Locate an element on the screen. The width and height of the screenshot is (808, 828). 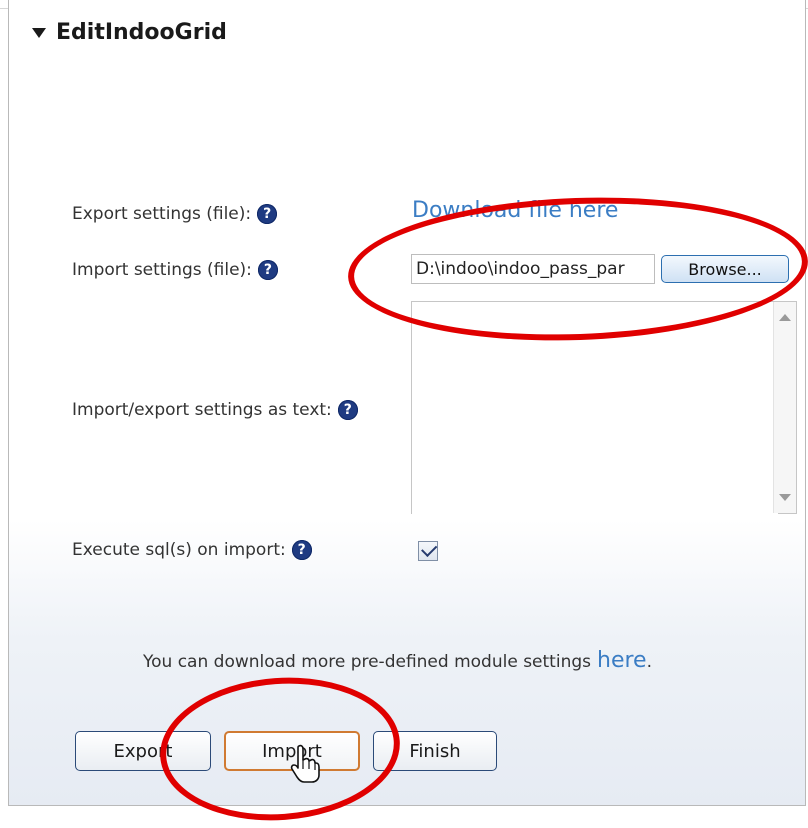
export-settings-label: Export settings (file): ? is located at coordinates (175, 214).